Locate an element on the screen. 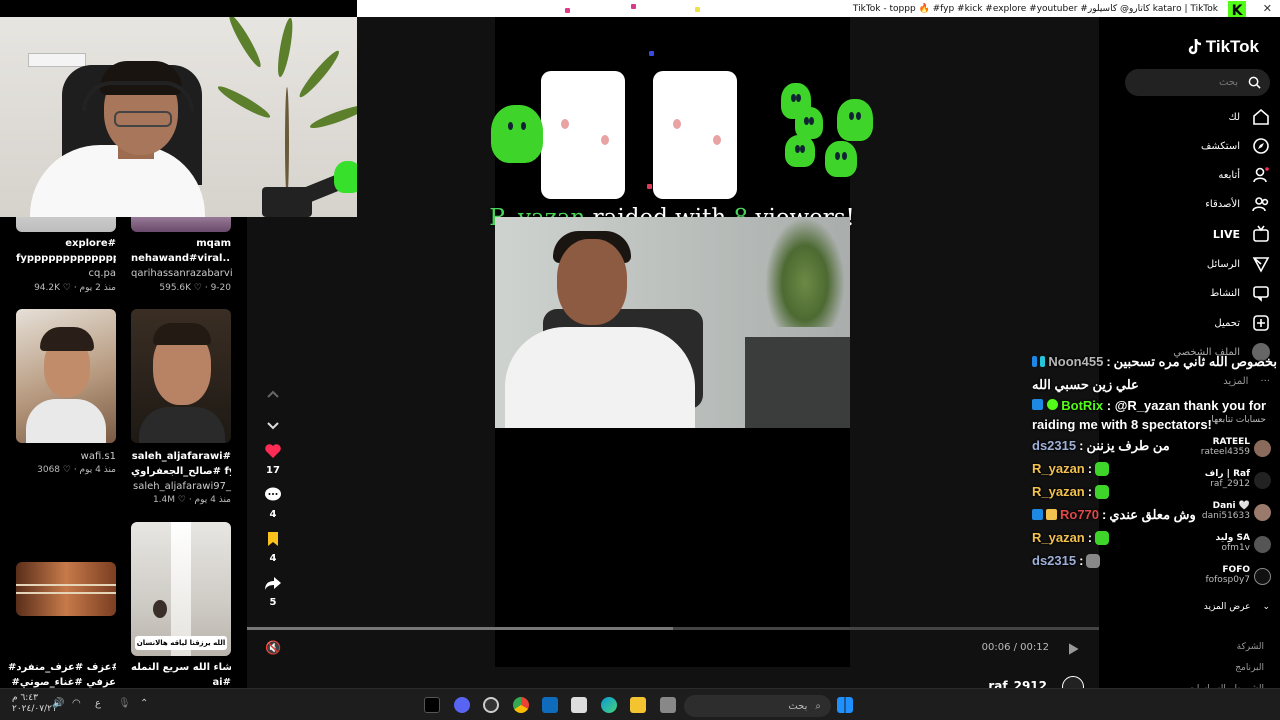  video-caption: ماشاء الله سريع النمله 😂😂 is located at coordinates (181, 667).